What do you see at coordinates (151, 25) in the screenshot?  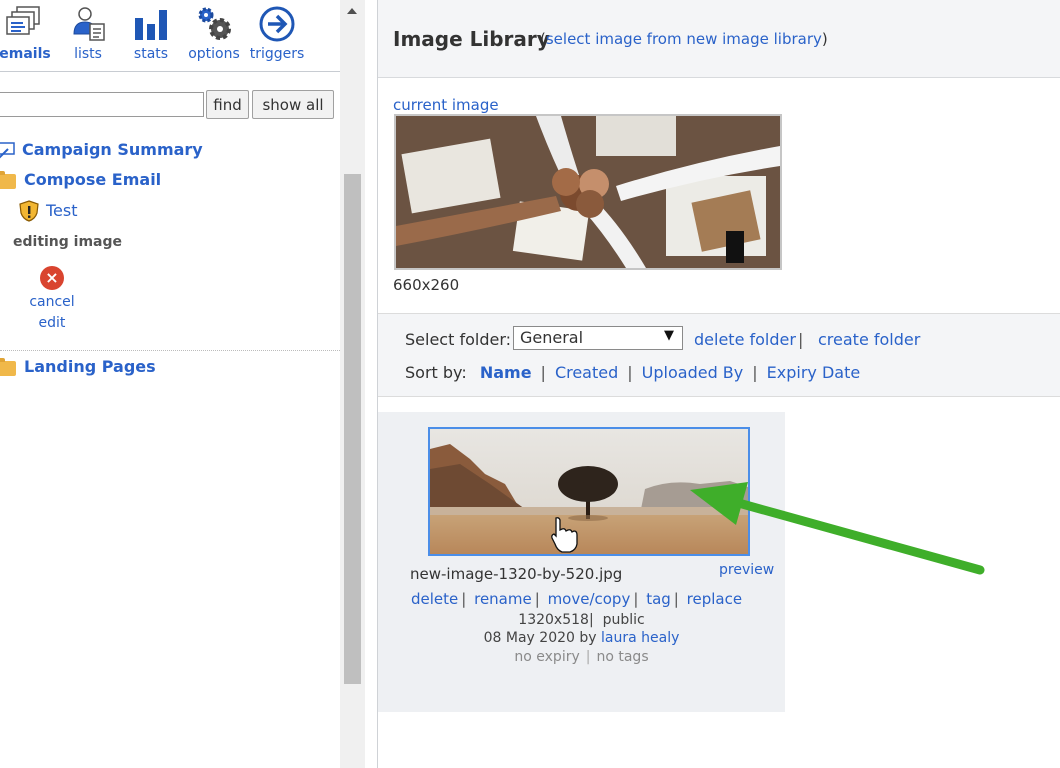 I see `stats-icon` at bounding box center [151, 25].